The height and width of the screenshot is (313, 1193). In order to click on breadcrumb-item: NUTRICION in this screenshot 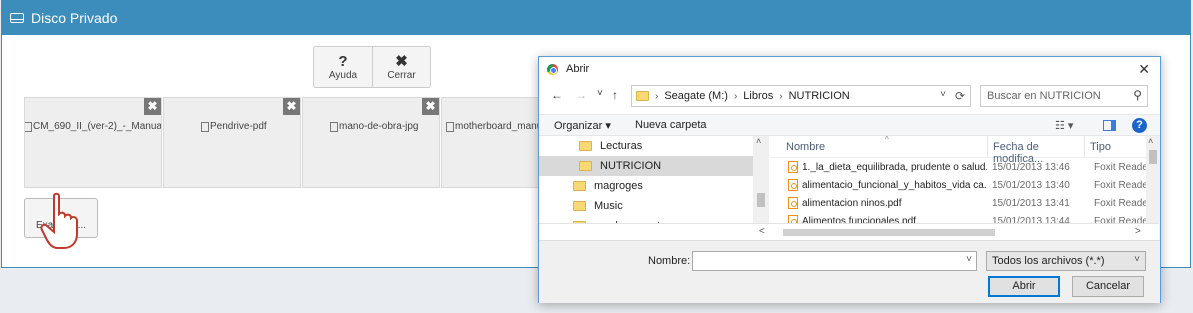, I will do `click(819, 96)`.